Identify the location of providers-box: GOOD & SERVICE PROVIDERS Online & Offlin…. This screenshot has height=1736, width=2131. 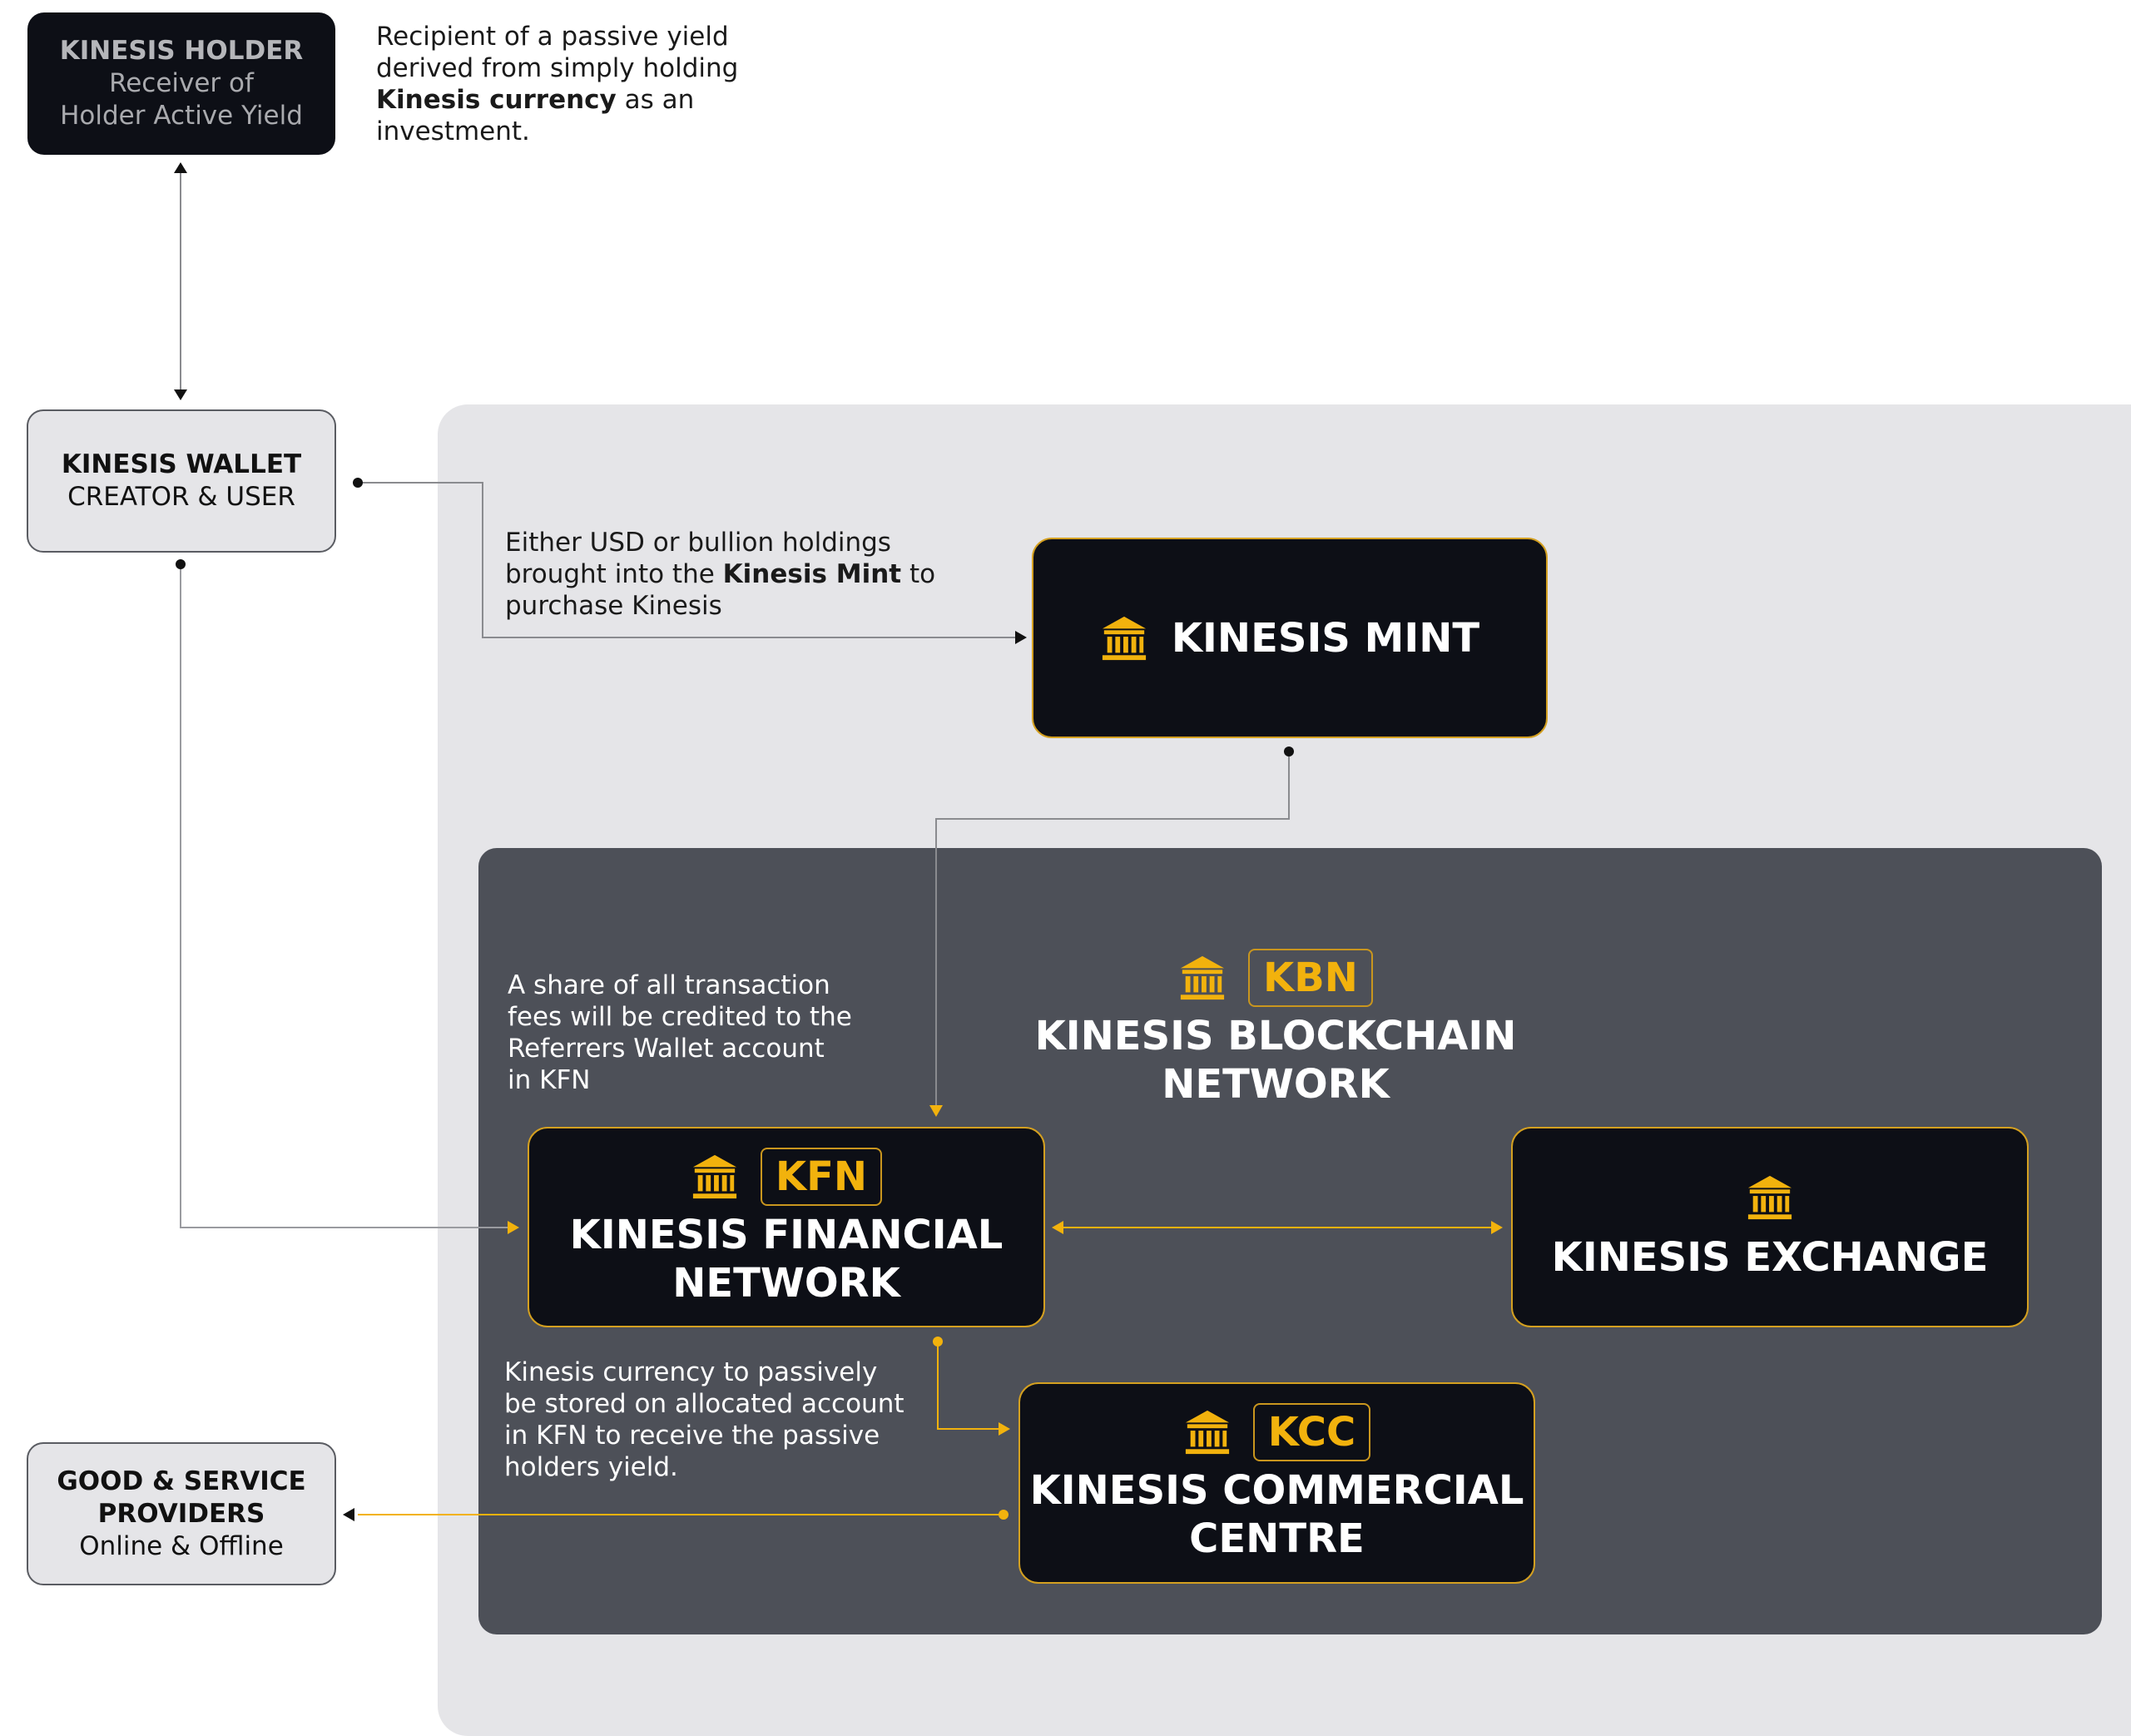
(181, 1513).